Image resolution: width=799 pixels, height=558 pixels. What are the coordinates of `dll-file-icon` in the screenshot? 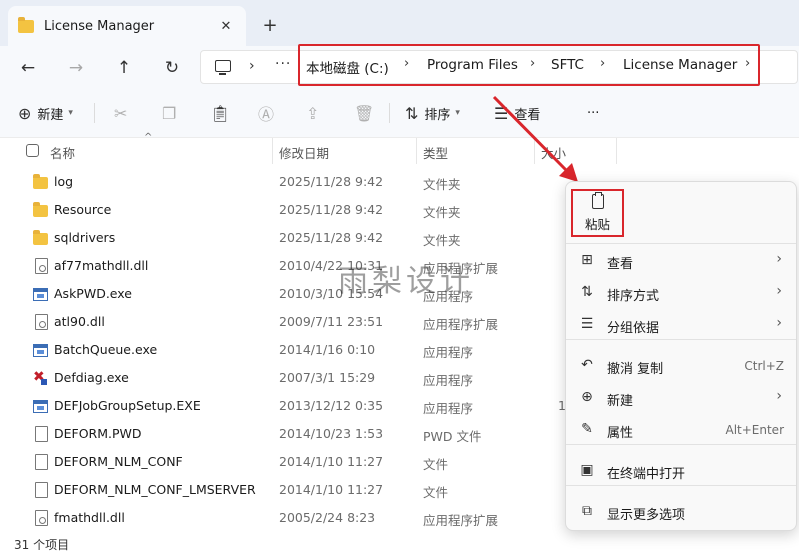 It's located at (41, 322).